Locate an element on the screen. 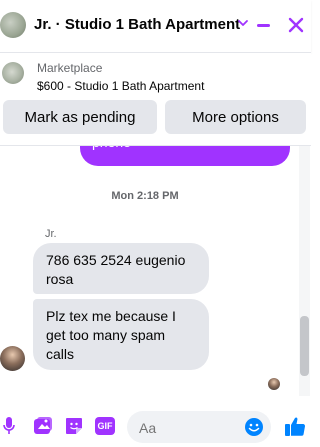 The image size is (320, 447). chat-header: Jr. · Studio 1 Bath Apartment is located at coordinates (155, 26).